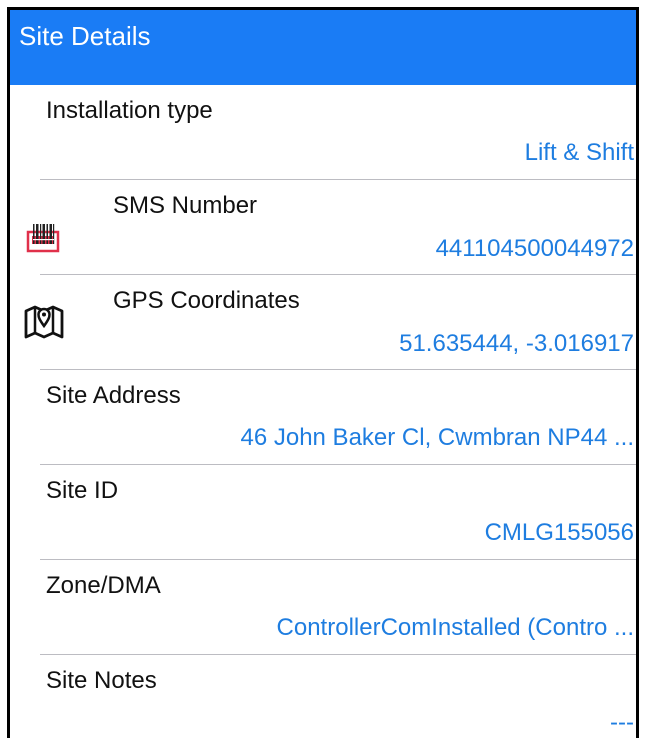  Describe the element at coordinates (206, 300) in the screenshot. I see `gps-coordinates-label: GPS Coordinates` at that location.